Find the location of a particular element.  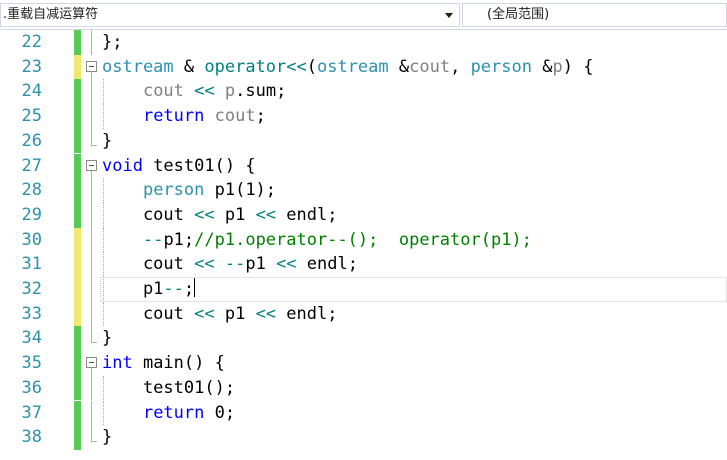

code-token: test01() { is located at coordinates (199, 165).